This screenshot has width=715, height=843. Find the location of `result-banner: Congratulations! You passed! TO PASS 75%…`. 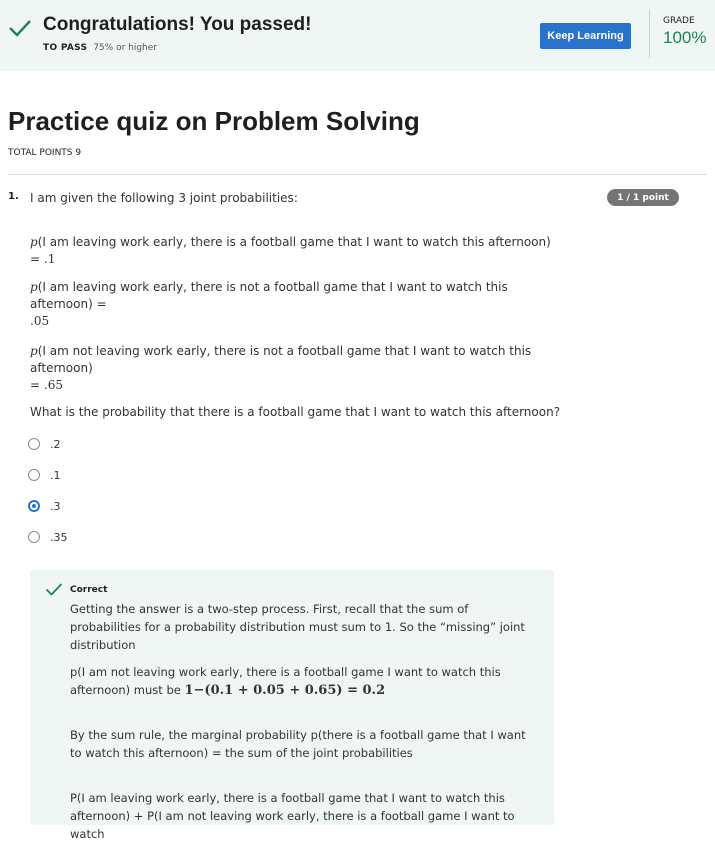

result-banner: Congratulations! You passed! TO PASS 75%… is located at coordinates (357, 35).